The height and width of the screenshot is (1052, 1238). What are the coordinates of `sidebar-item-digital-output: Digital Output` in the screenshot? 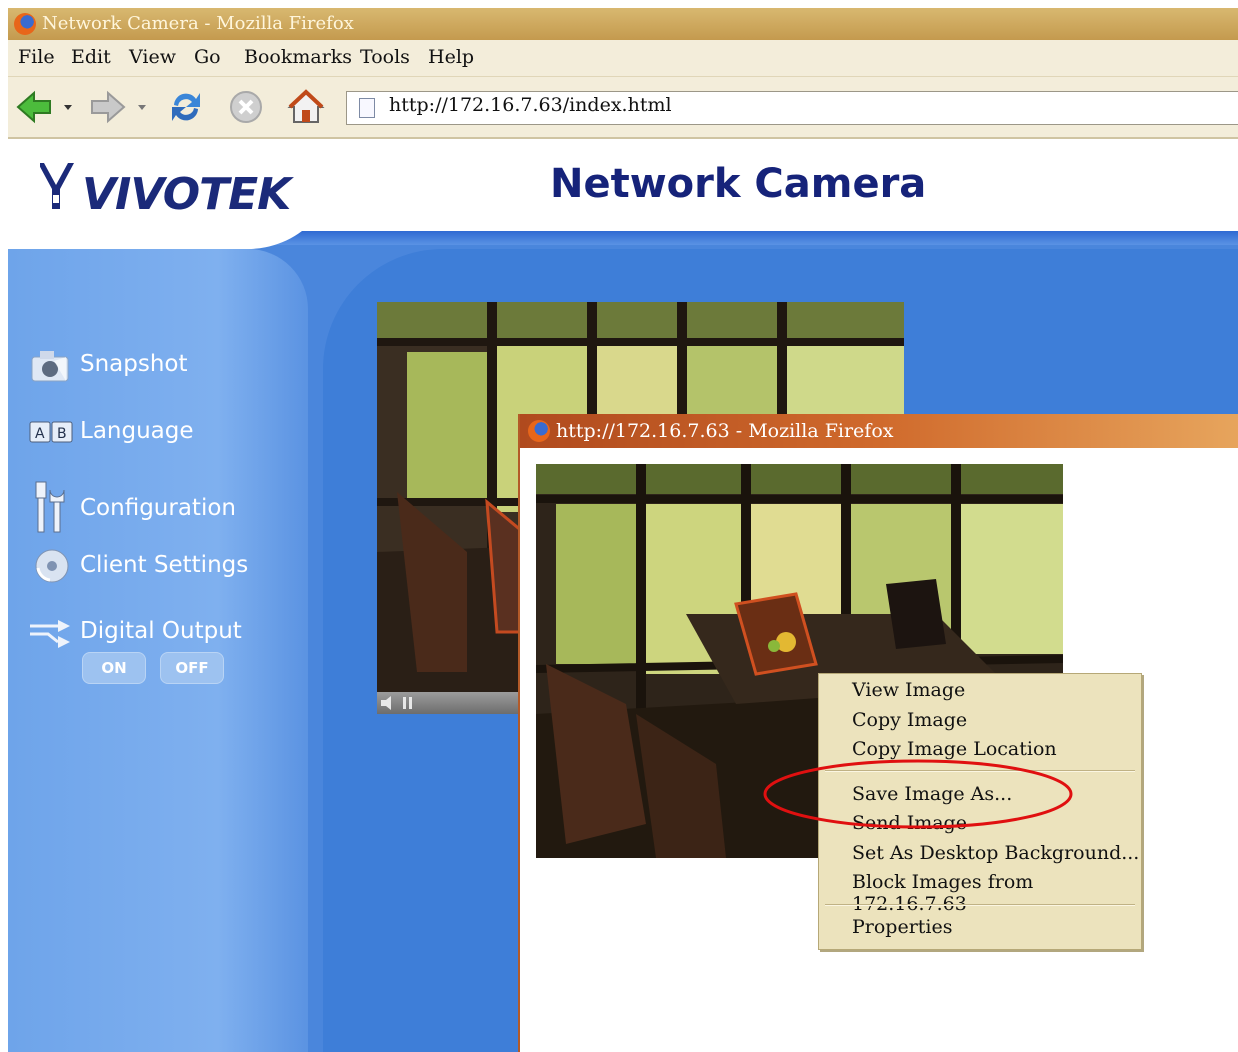 It's located at (135, 631).